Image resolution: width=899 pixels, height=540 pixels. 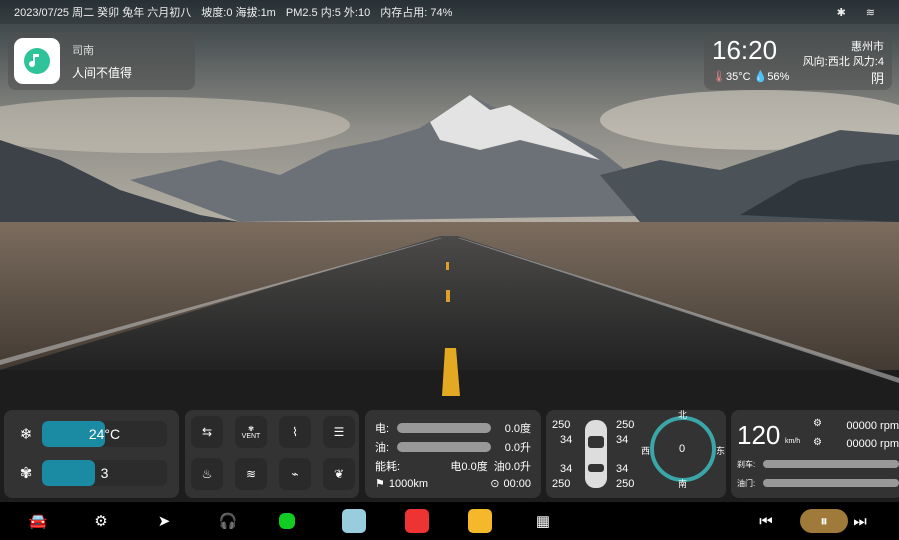 What do you see at coordinates (870, 12) in the screenshot?
I see `wifi-icon: ≋` at bounding box center [870, 12].